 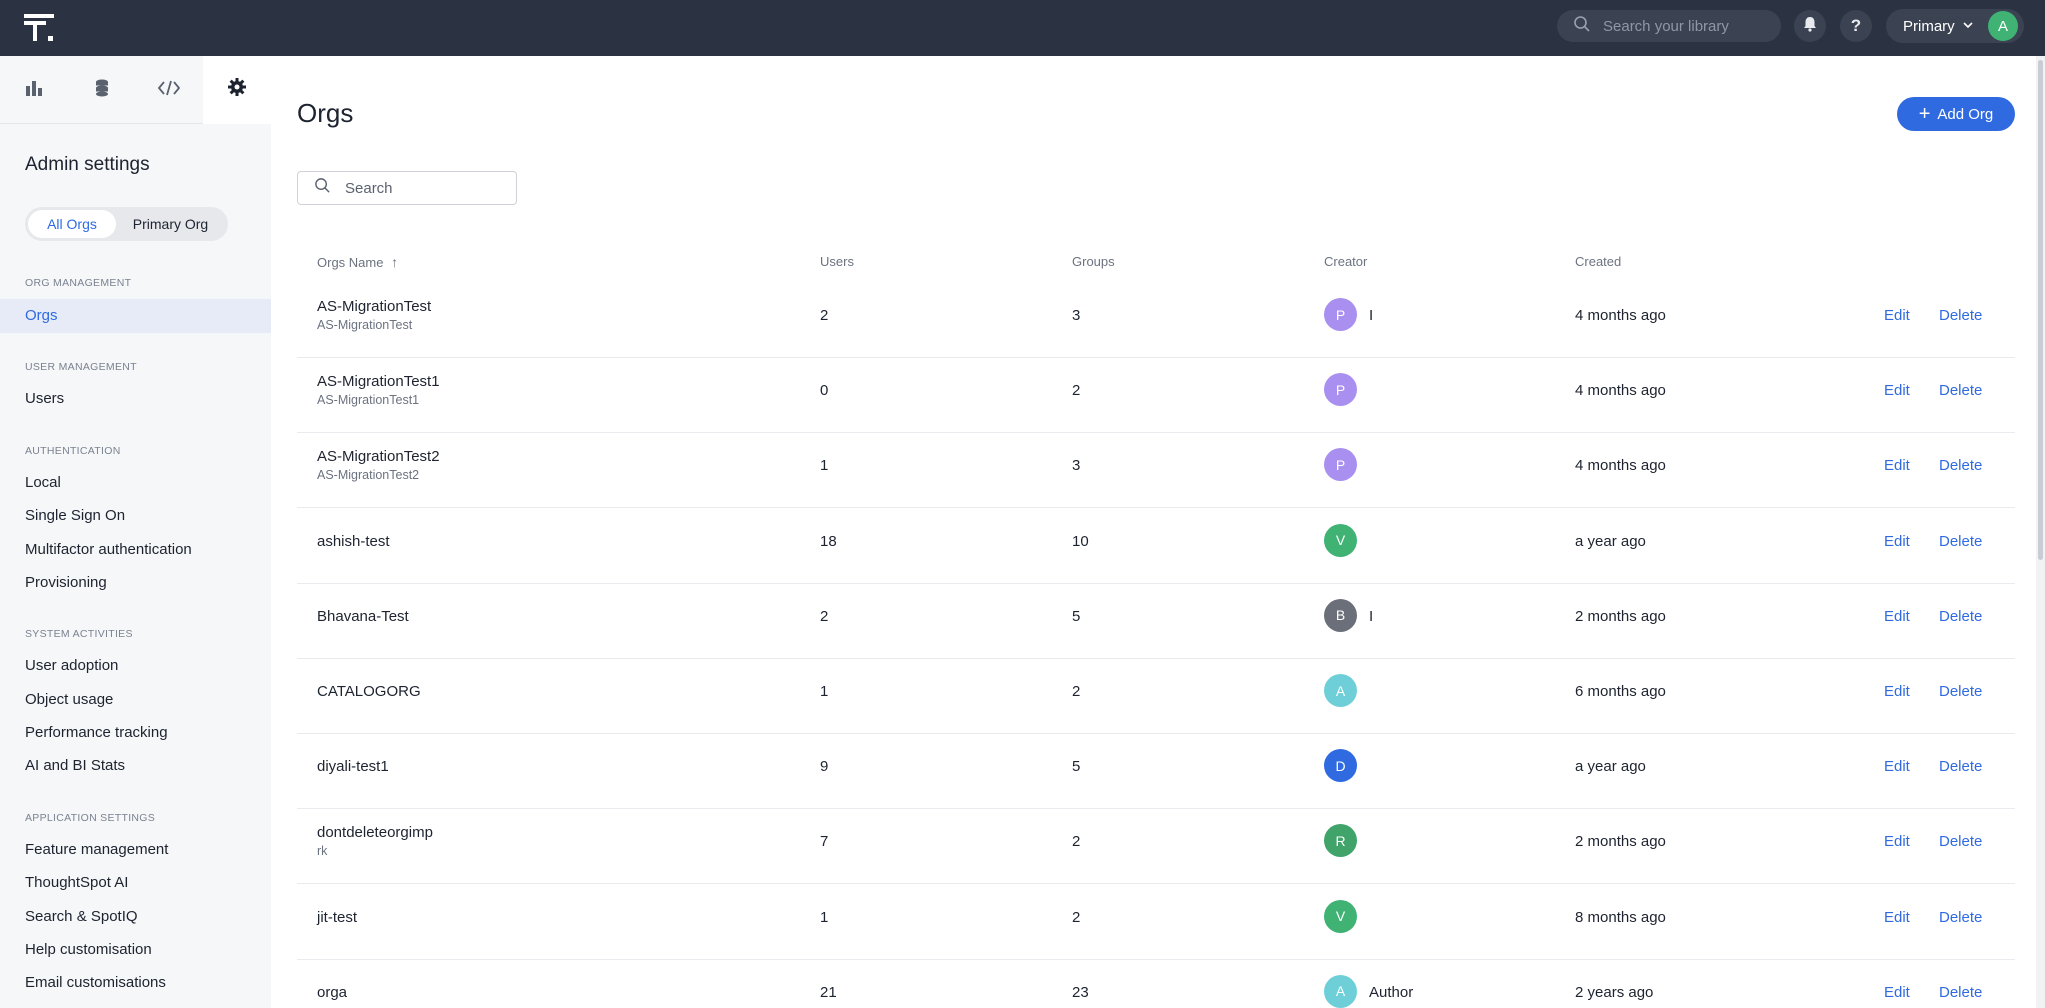 What do you see at coordinates (1156, 922) in the screenshot?
I see `table-row: jit-test 1 2 V 8 months ago Edit Delete` at bounding box center [1156, 922].